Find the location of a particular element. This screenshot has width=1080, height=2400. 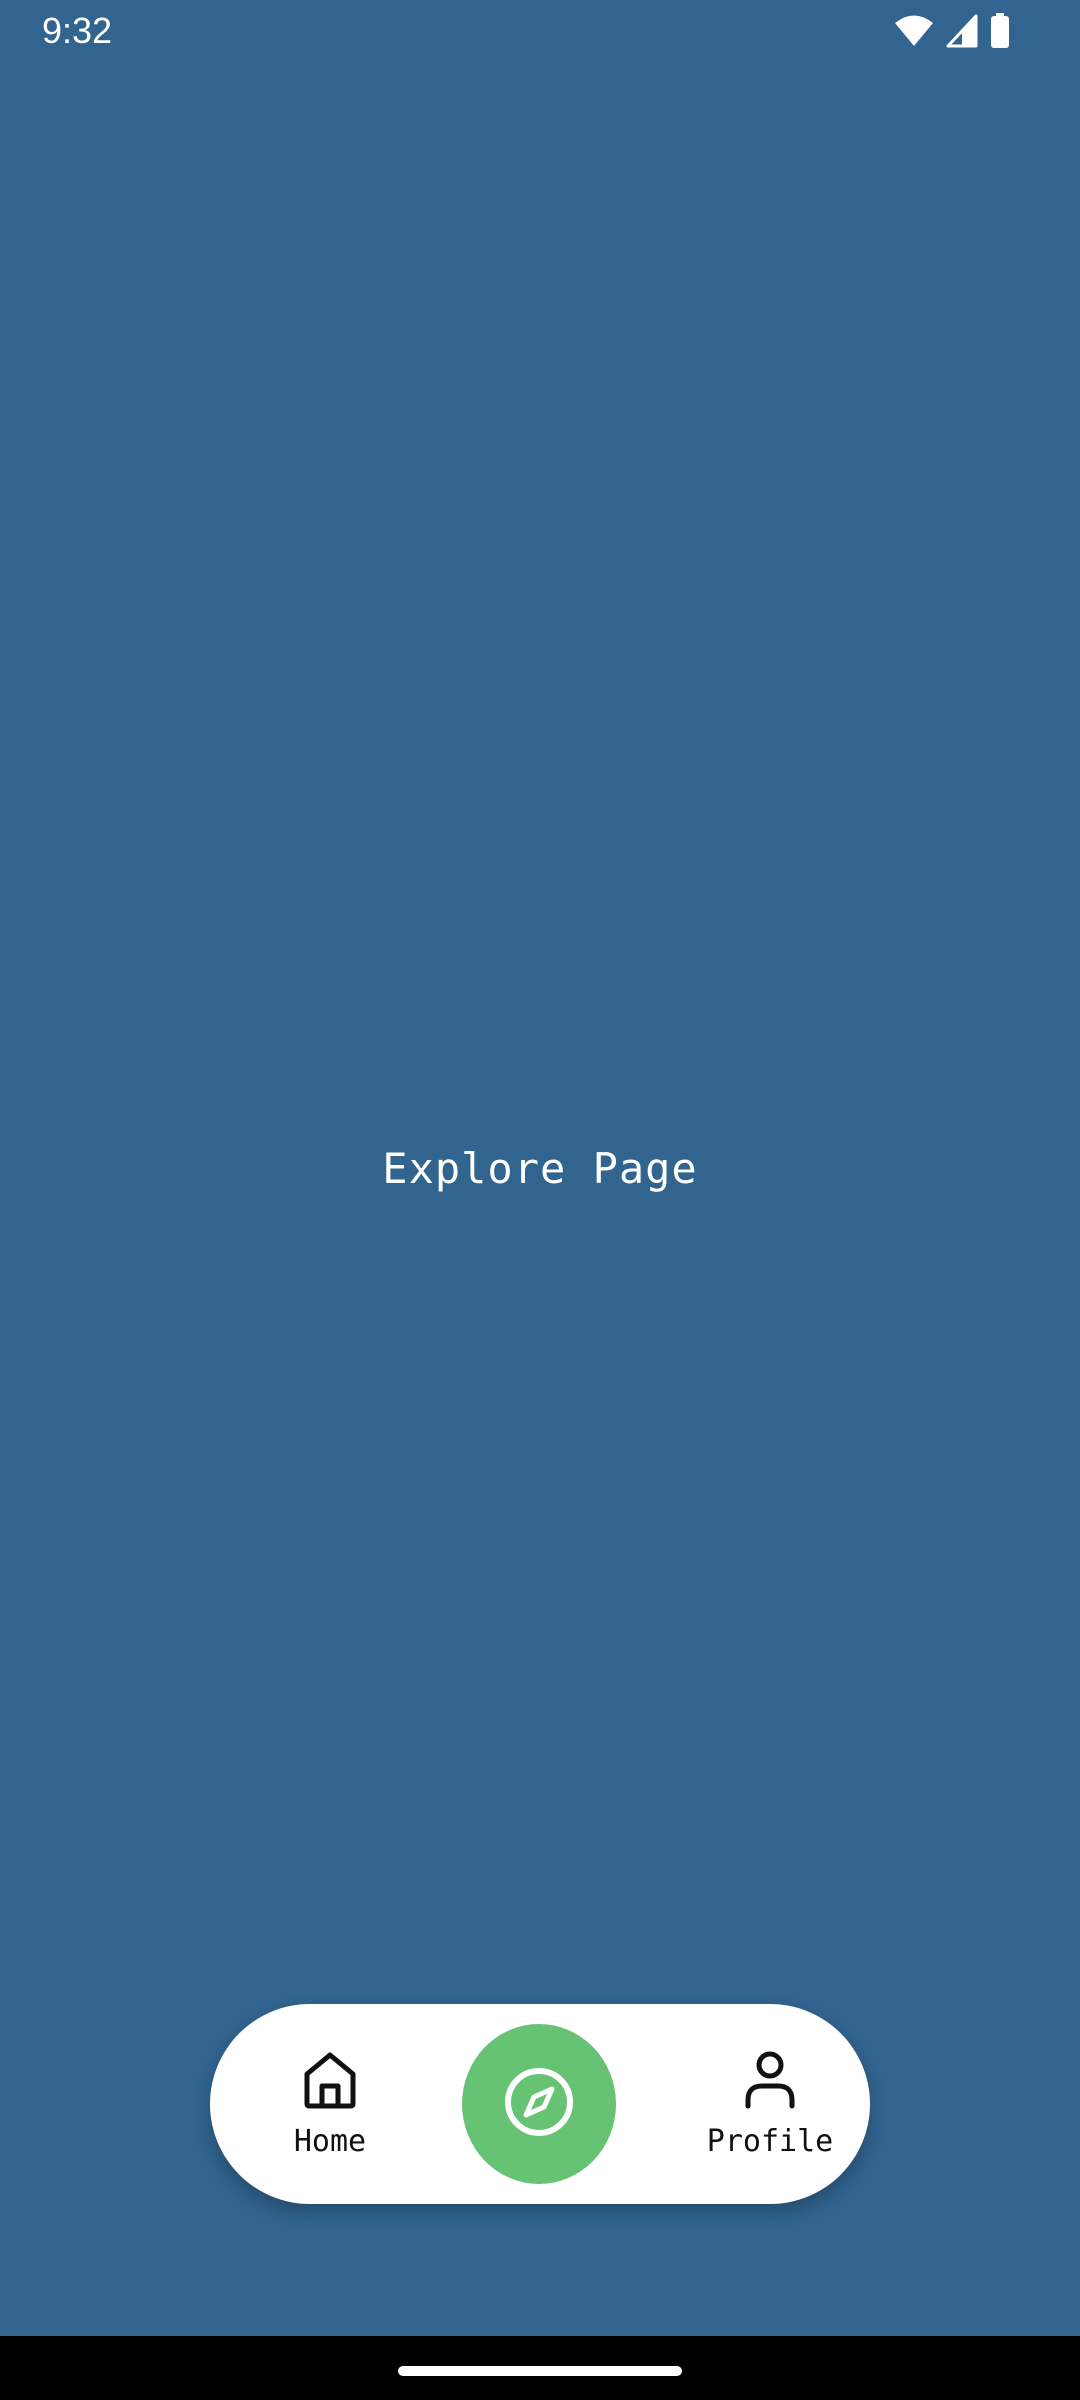

nav-item-profile: Profile is located at coordinates (770, 2104).